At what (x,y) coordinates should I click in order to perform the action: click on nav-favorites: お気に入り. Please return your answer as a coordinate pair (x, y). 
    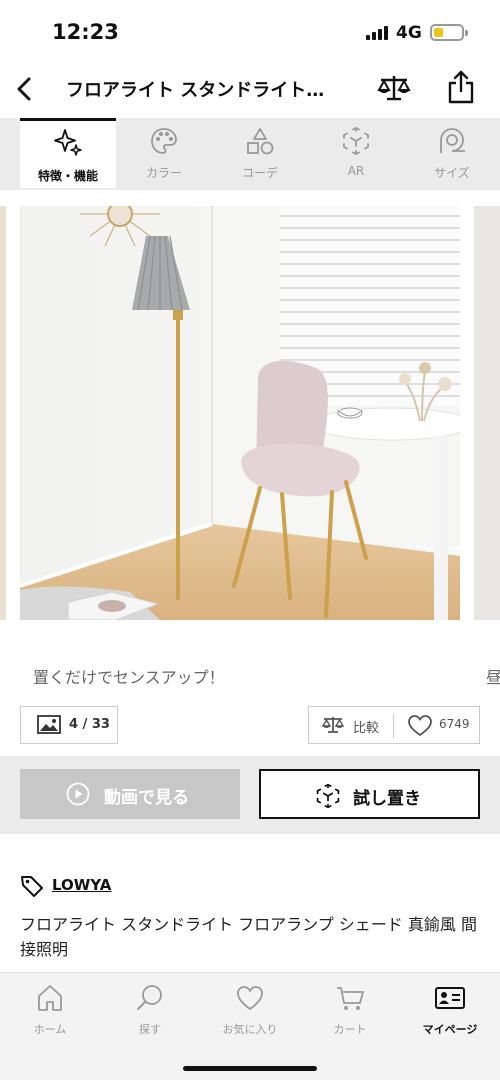
    Looking at the image, I should click on (250, 1013).